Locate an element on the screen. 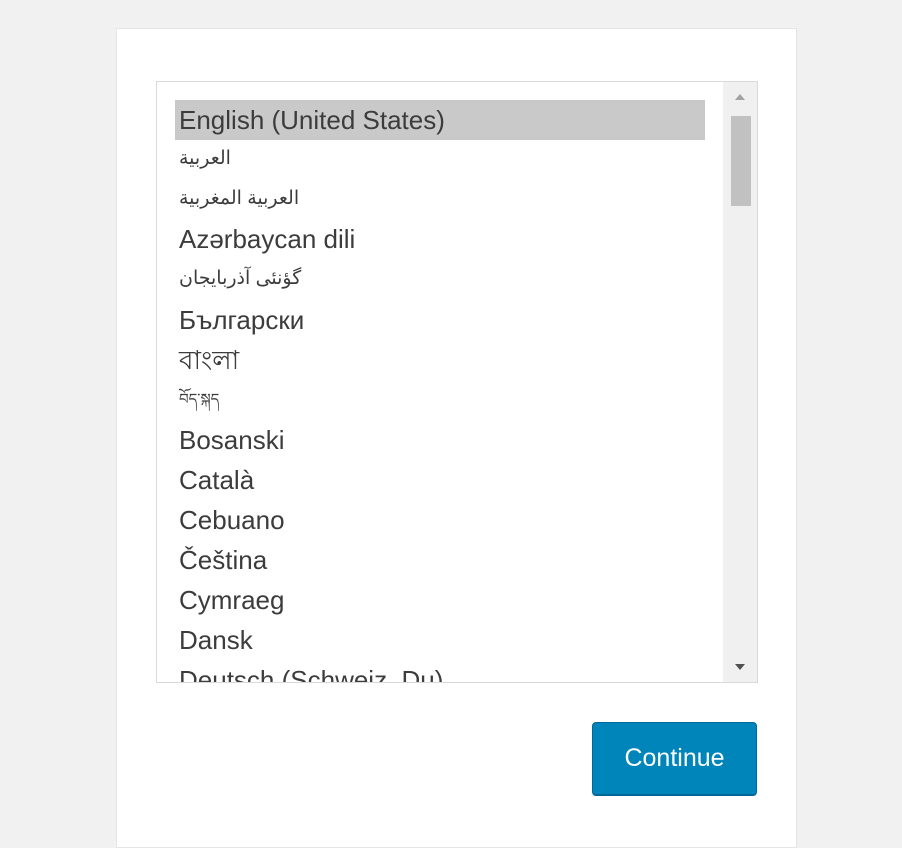 The image size is (902, 848). language-option-ary: العربية المغربية is located at coordinates (440, 199).